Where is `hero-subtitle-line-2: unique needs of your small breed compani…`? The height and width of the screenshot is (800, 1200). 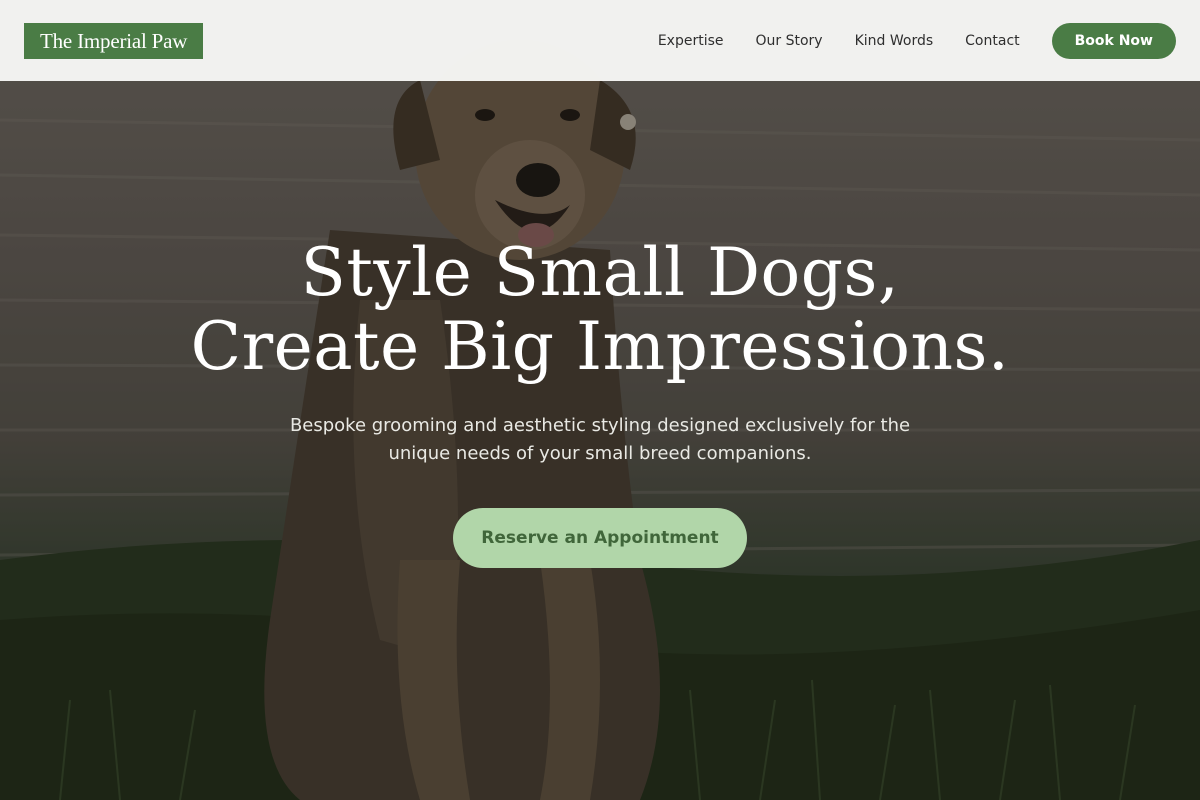
hero-subtitle-line-2: unique needs of your small breed compani… is located at coordinates (600, 453).